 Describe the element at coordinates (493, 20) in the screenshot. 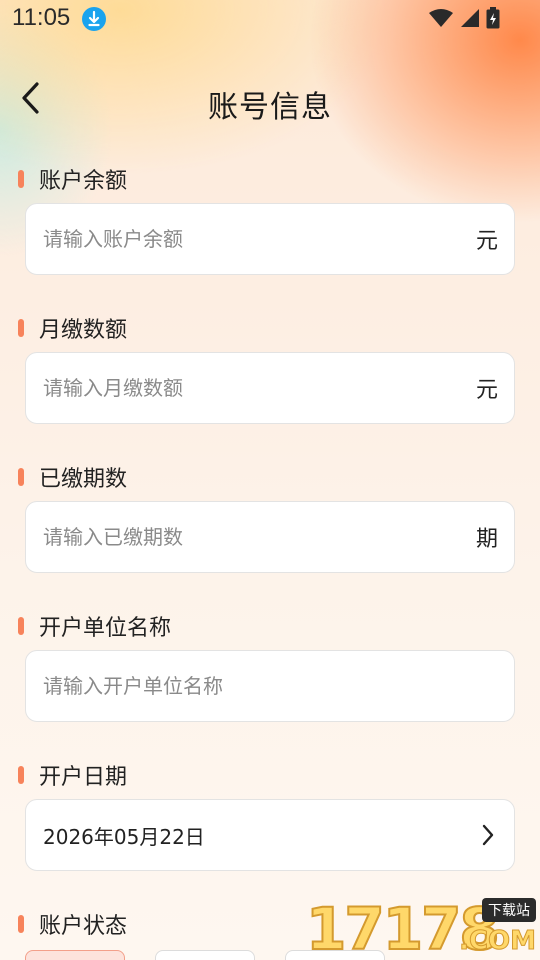

I see `battery-icon` at that location.